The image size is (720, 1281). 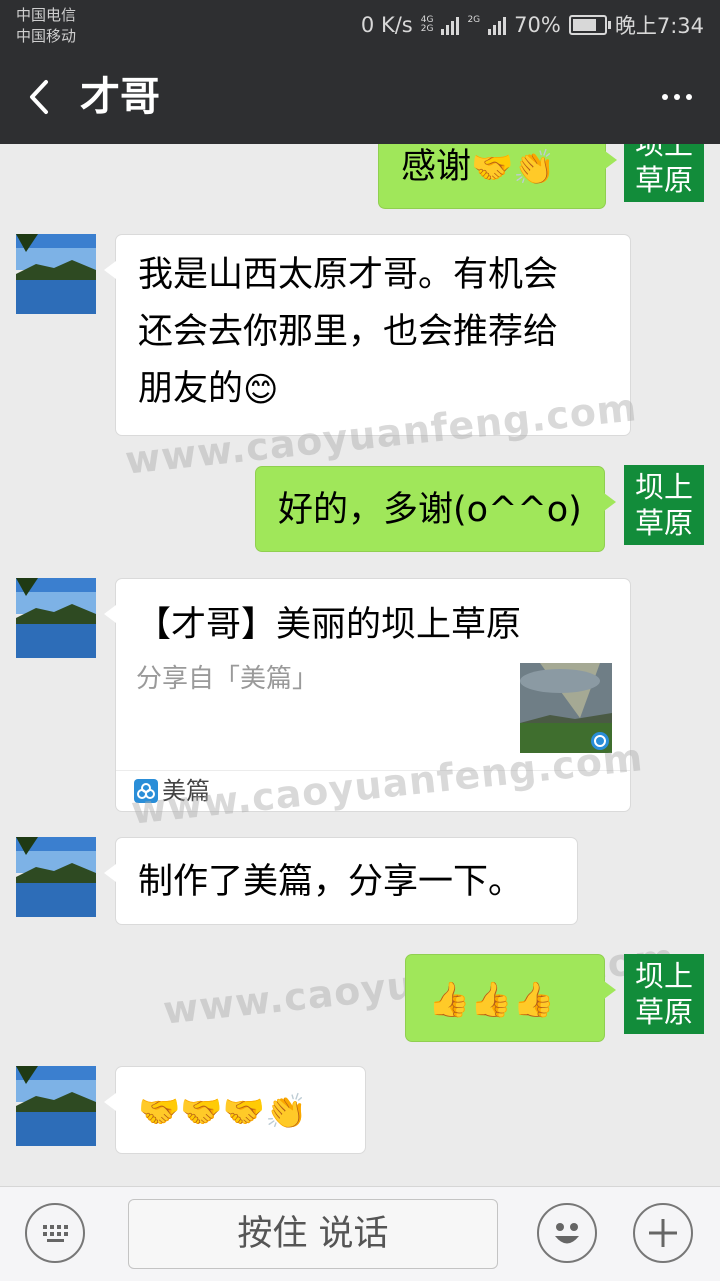 I want to click on message-bubble-sent: 好的，多谢(o^^o), so click(x=435, y=509).